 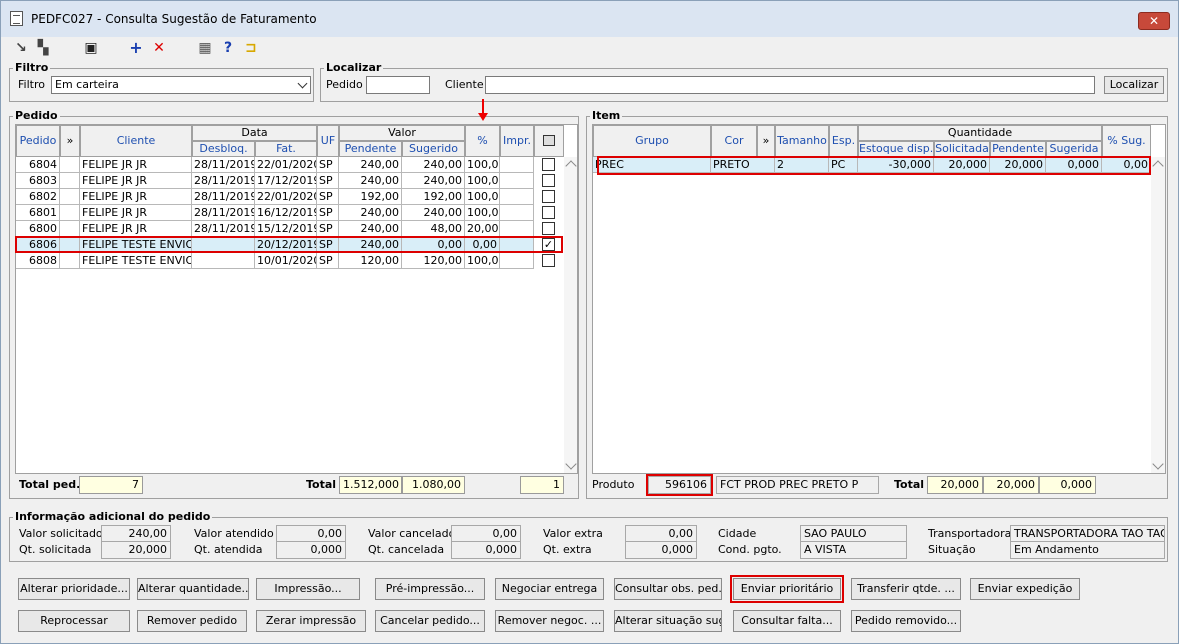 I want to click on item-cell-pct_sug: 0,00, so click(x=1126, y=165).